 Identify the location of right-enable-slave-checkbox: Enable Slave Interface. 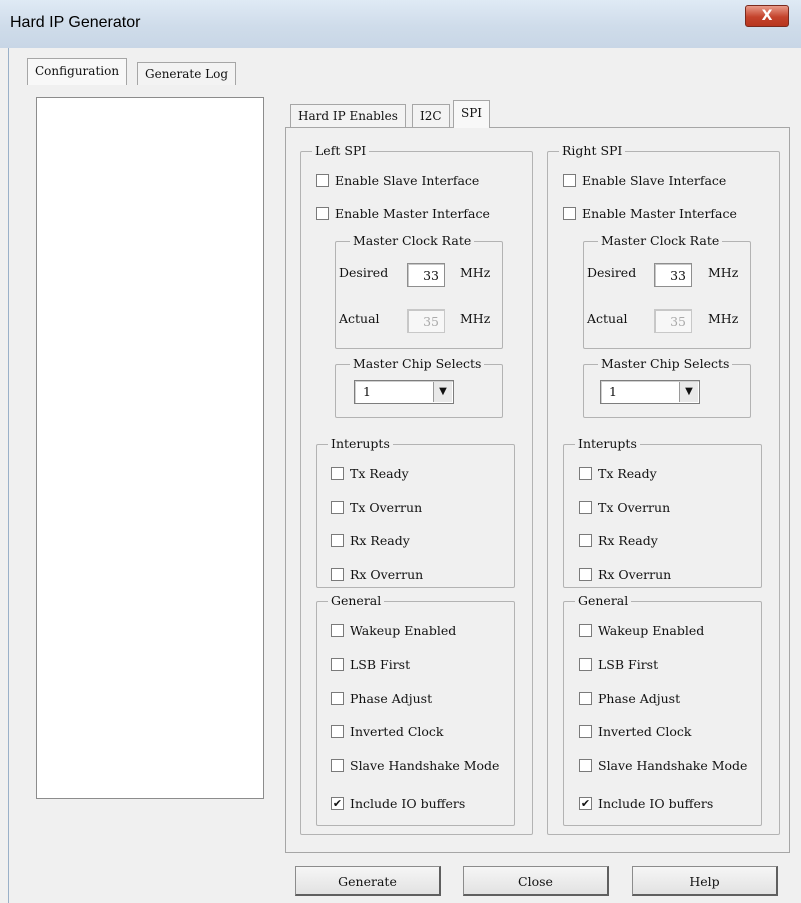
(644, 180).